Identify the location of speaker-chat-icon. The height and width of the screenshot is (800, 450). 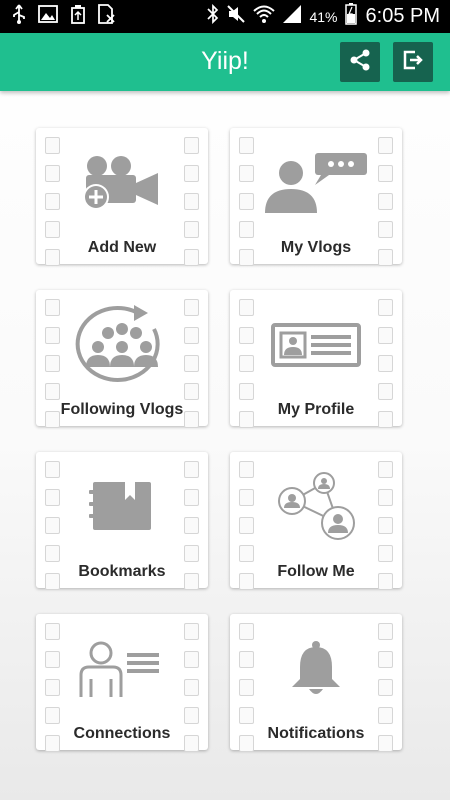
(316, 183).